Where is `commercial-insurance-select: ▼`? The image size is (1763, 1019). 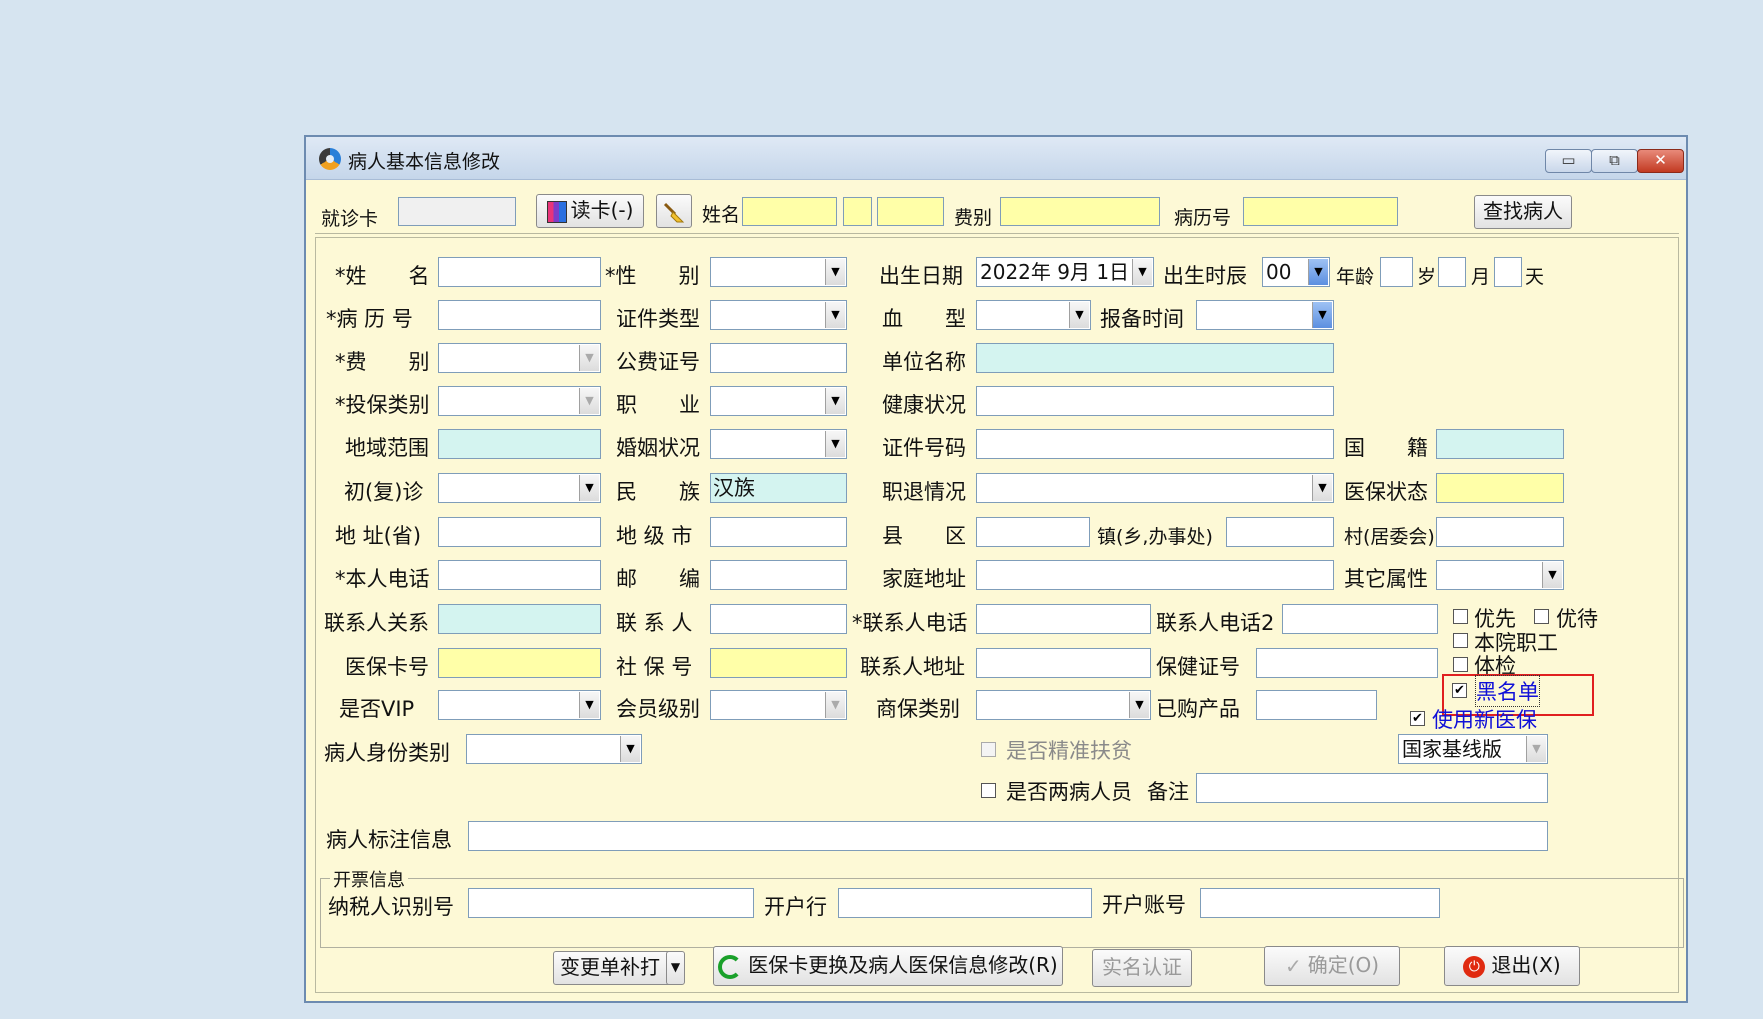
commercial-insurance-select: ▼ is located at coordinates (1063, 705).